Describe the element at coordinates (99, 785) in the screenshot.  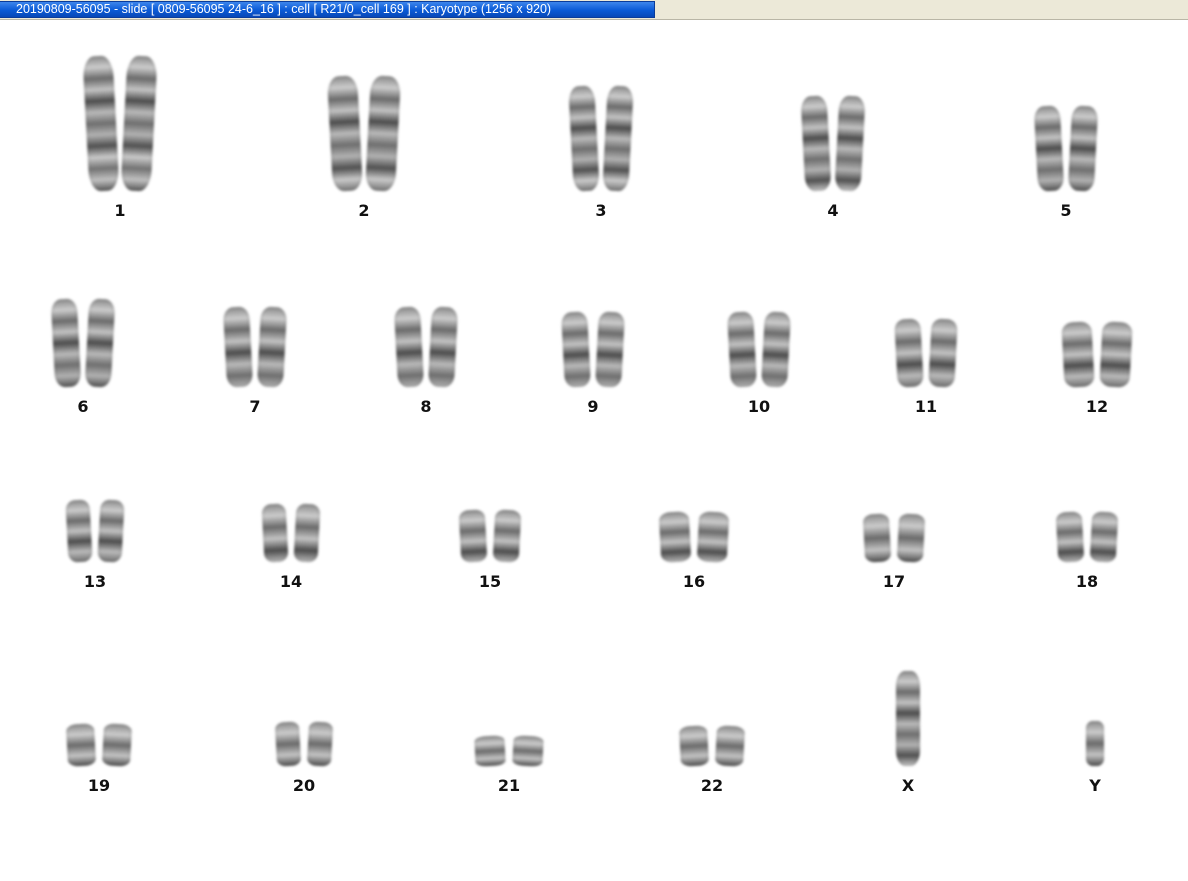
I see `chromosome-label: 19` at that location.